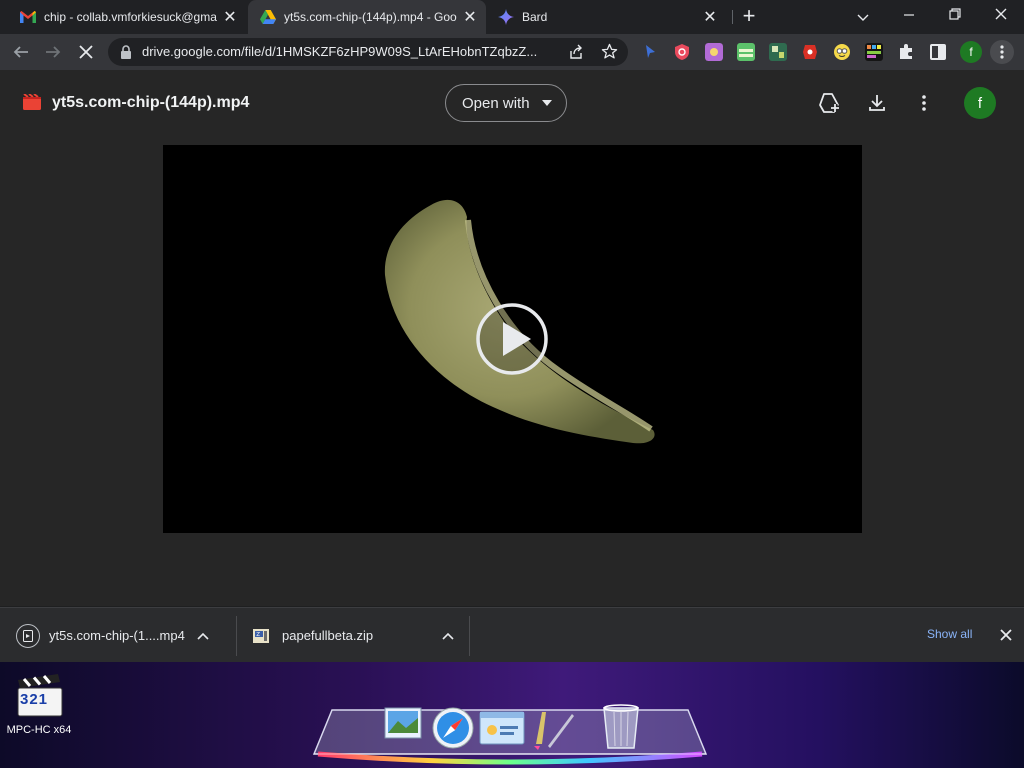  Describe the element at coordinates (714, 52) in the screenshot. I see `purple-extension-icon` at that location.